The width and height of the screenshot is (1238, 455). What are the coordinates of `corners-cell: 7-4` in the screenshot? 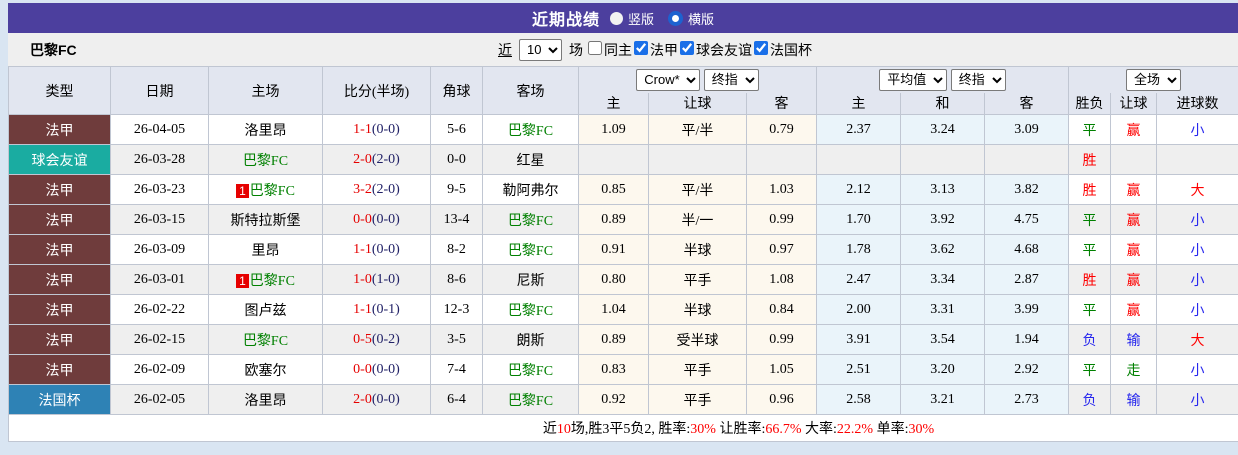 It's located at (456, 369).